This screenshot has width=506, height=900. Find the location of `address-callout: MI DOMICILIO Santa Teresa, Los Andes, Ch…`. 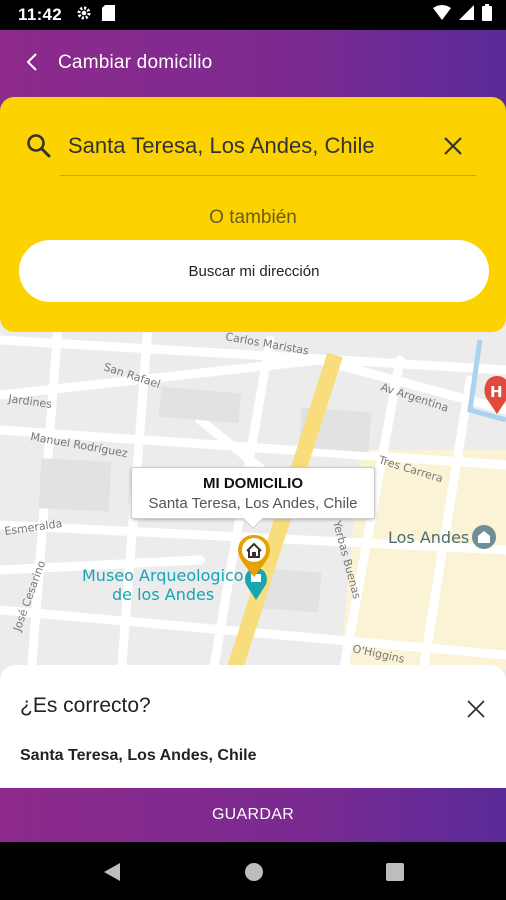

address-callout: MI DOMICILIO Santa Teresa, Los Andes, Ch… is located at coordinates (253, 498).